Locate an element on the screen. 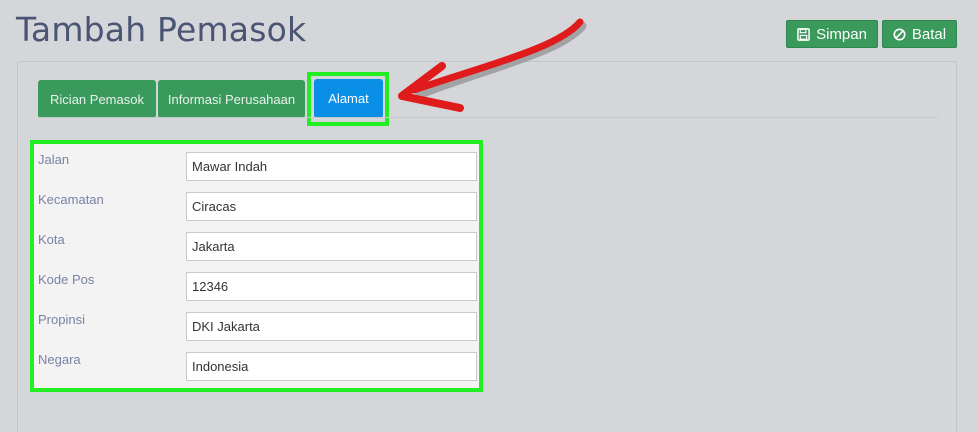  floppy-disk-icon is located at coordinates (803, 34).